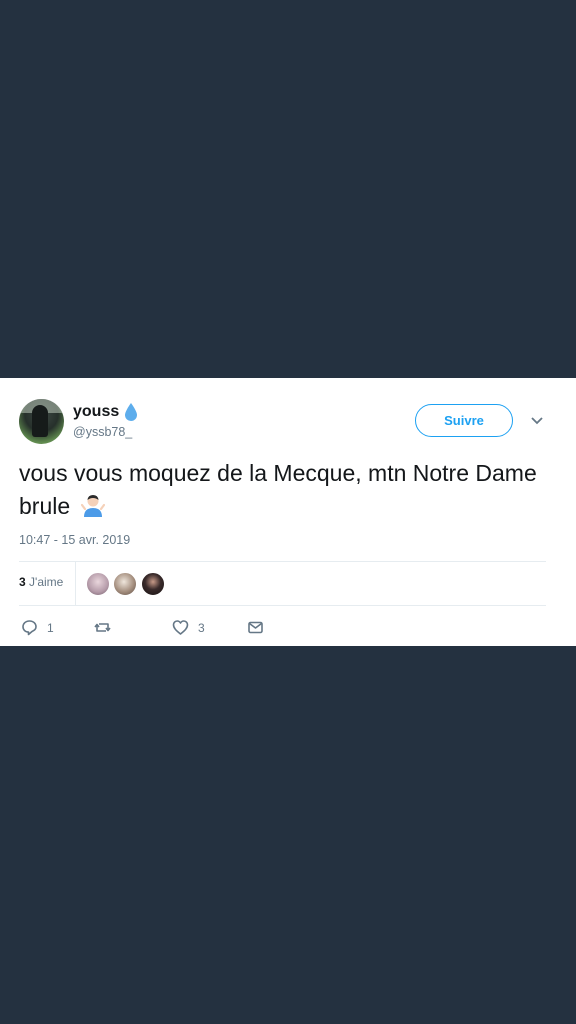 This screenshot has width=576, height=1024. What do you see at coordinates (46, 582) in the screenshot?
I see `likes-label: J'aime` at bounding box center [46, 582].